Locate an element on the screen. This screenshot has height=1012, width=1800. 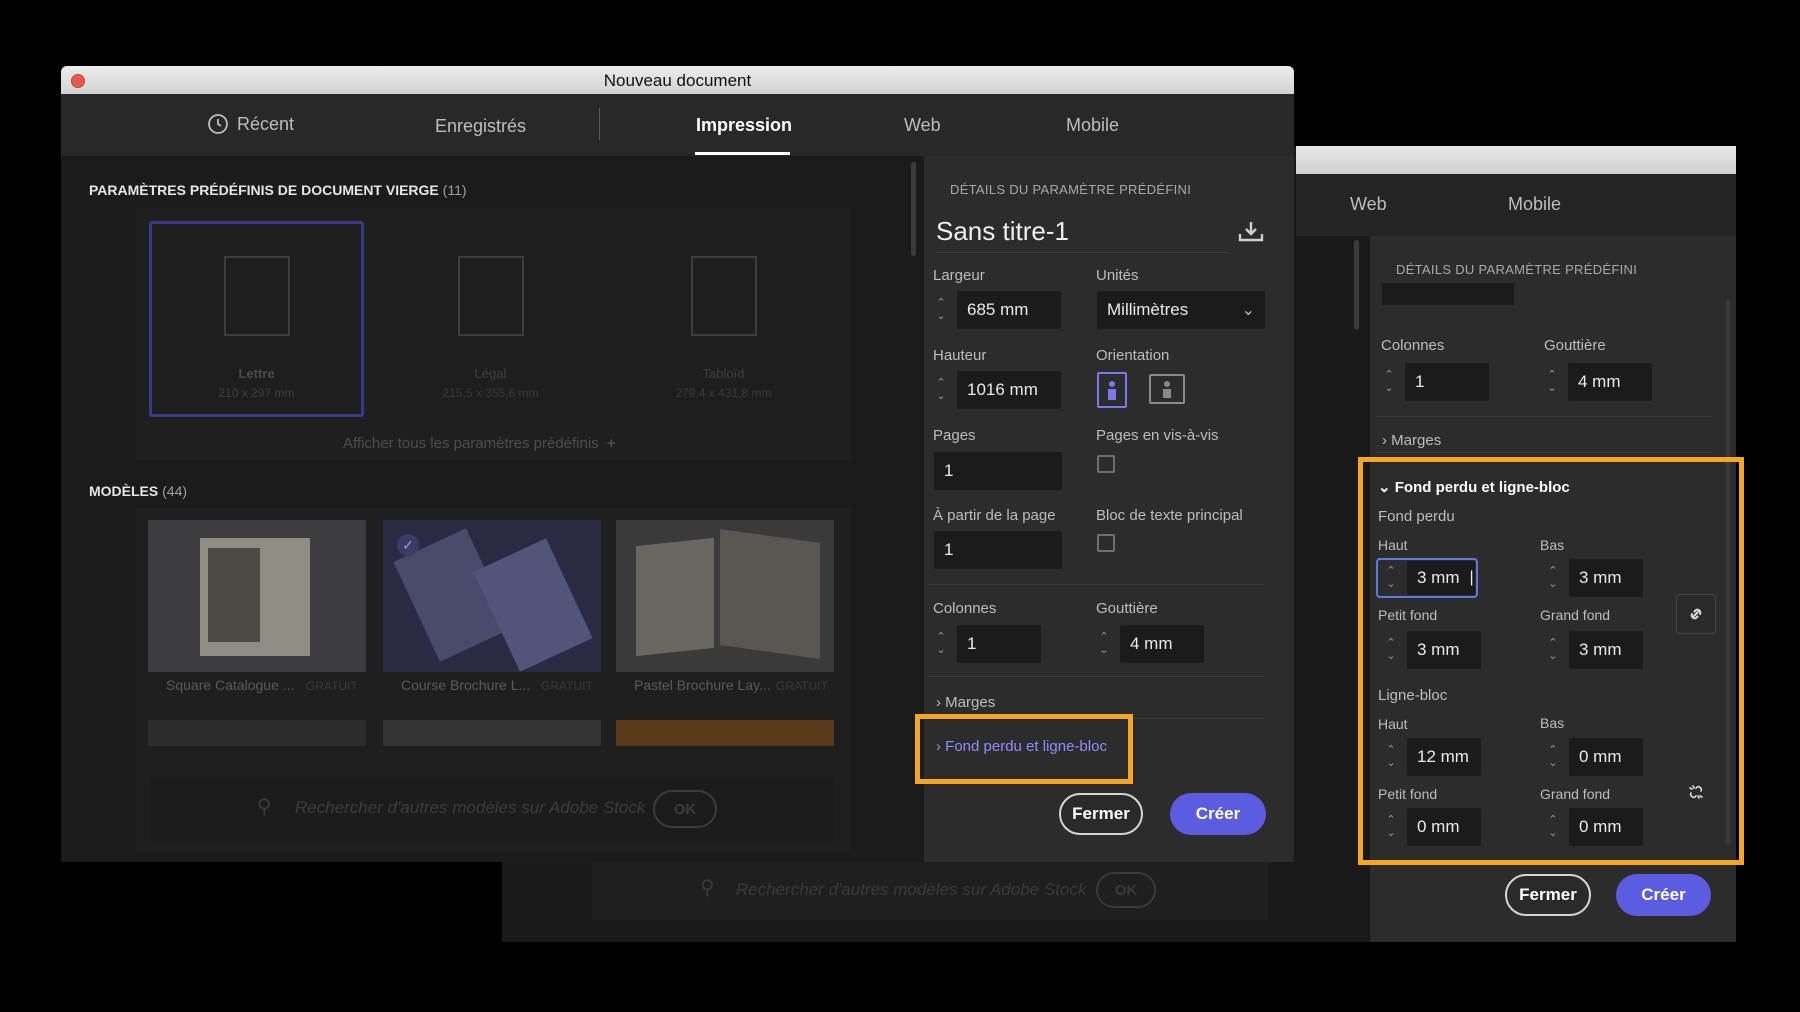
preset-size: 215,5 x 355,6 mm is located at coordinates (490, 393).